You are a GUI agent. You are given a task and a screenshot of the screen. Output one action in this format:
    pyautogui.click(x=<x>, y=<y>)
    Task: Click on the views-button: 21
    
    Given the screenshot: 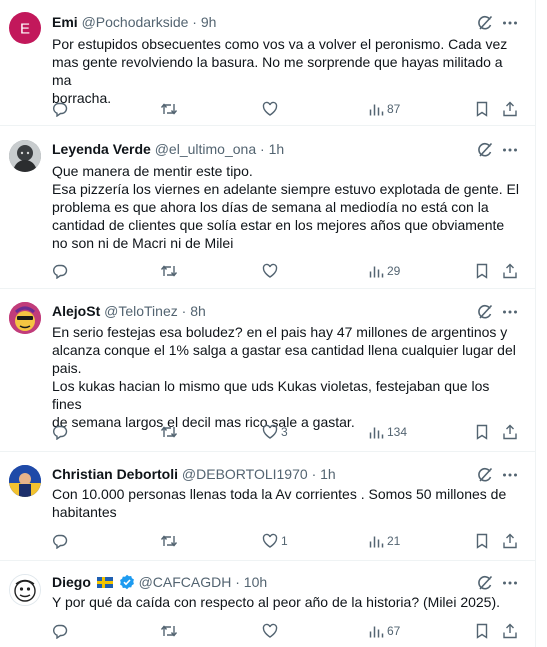 What is the action you would take?
    pyautogui.click(x=384, y=541)
    